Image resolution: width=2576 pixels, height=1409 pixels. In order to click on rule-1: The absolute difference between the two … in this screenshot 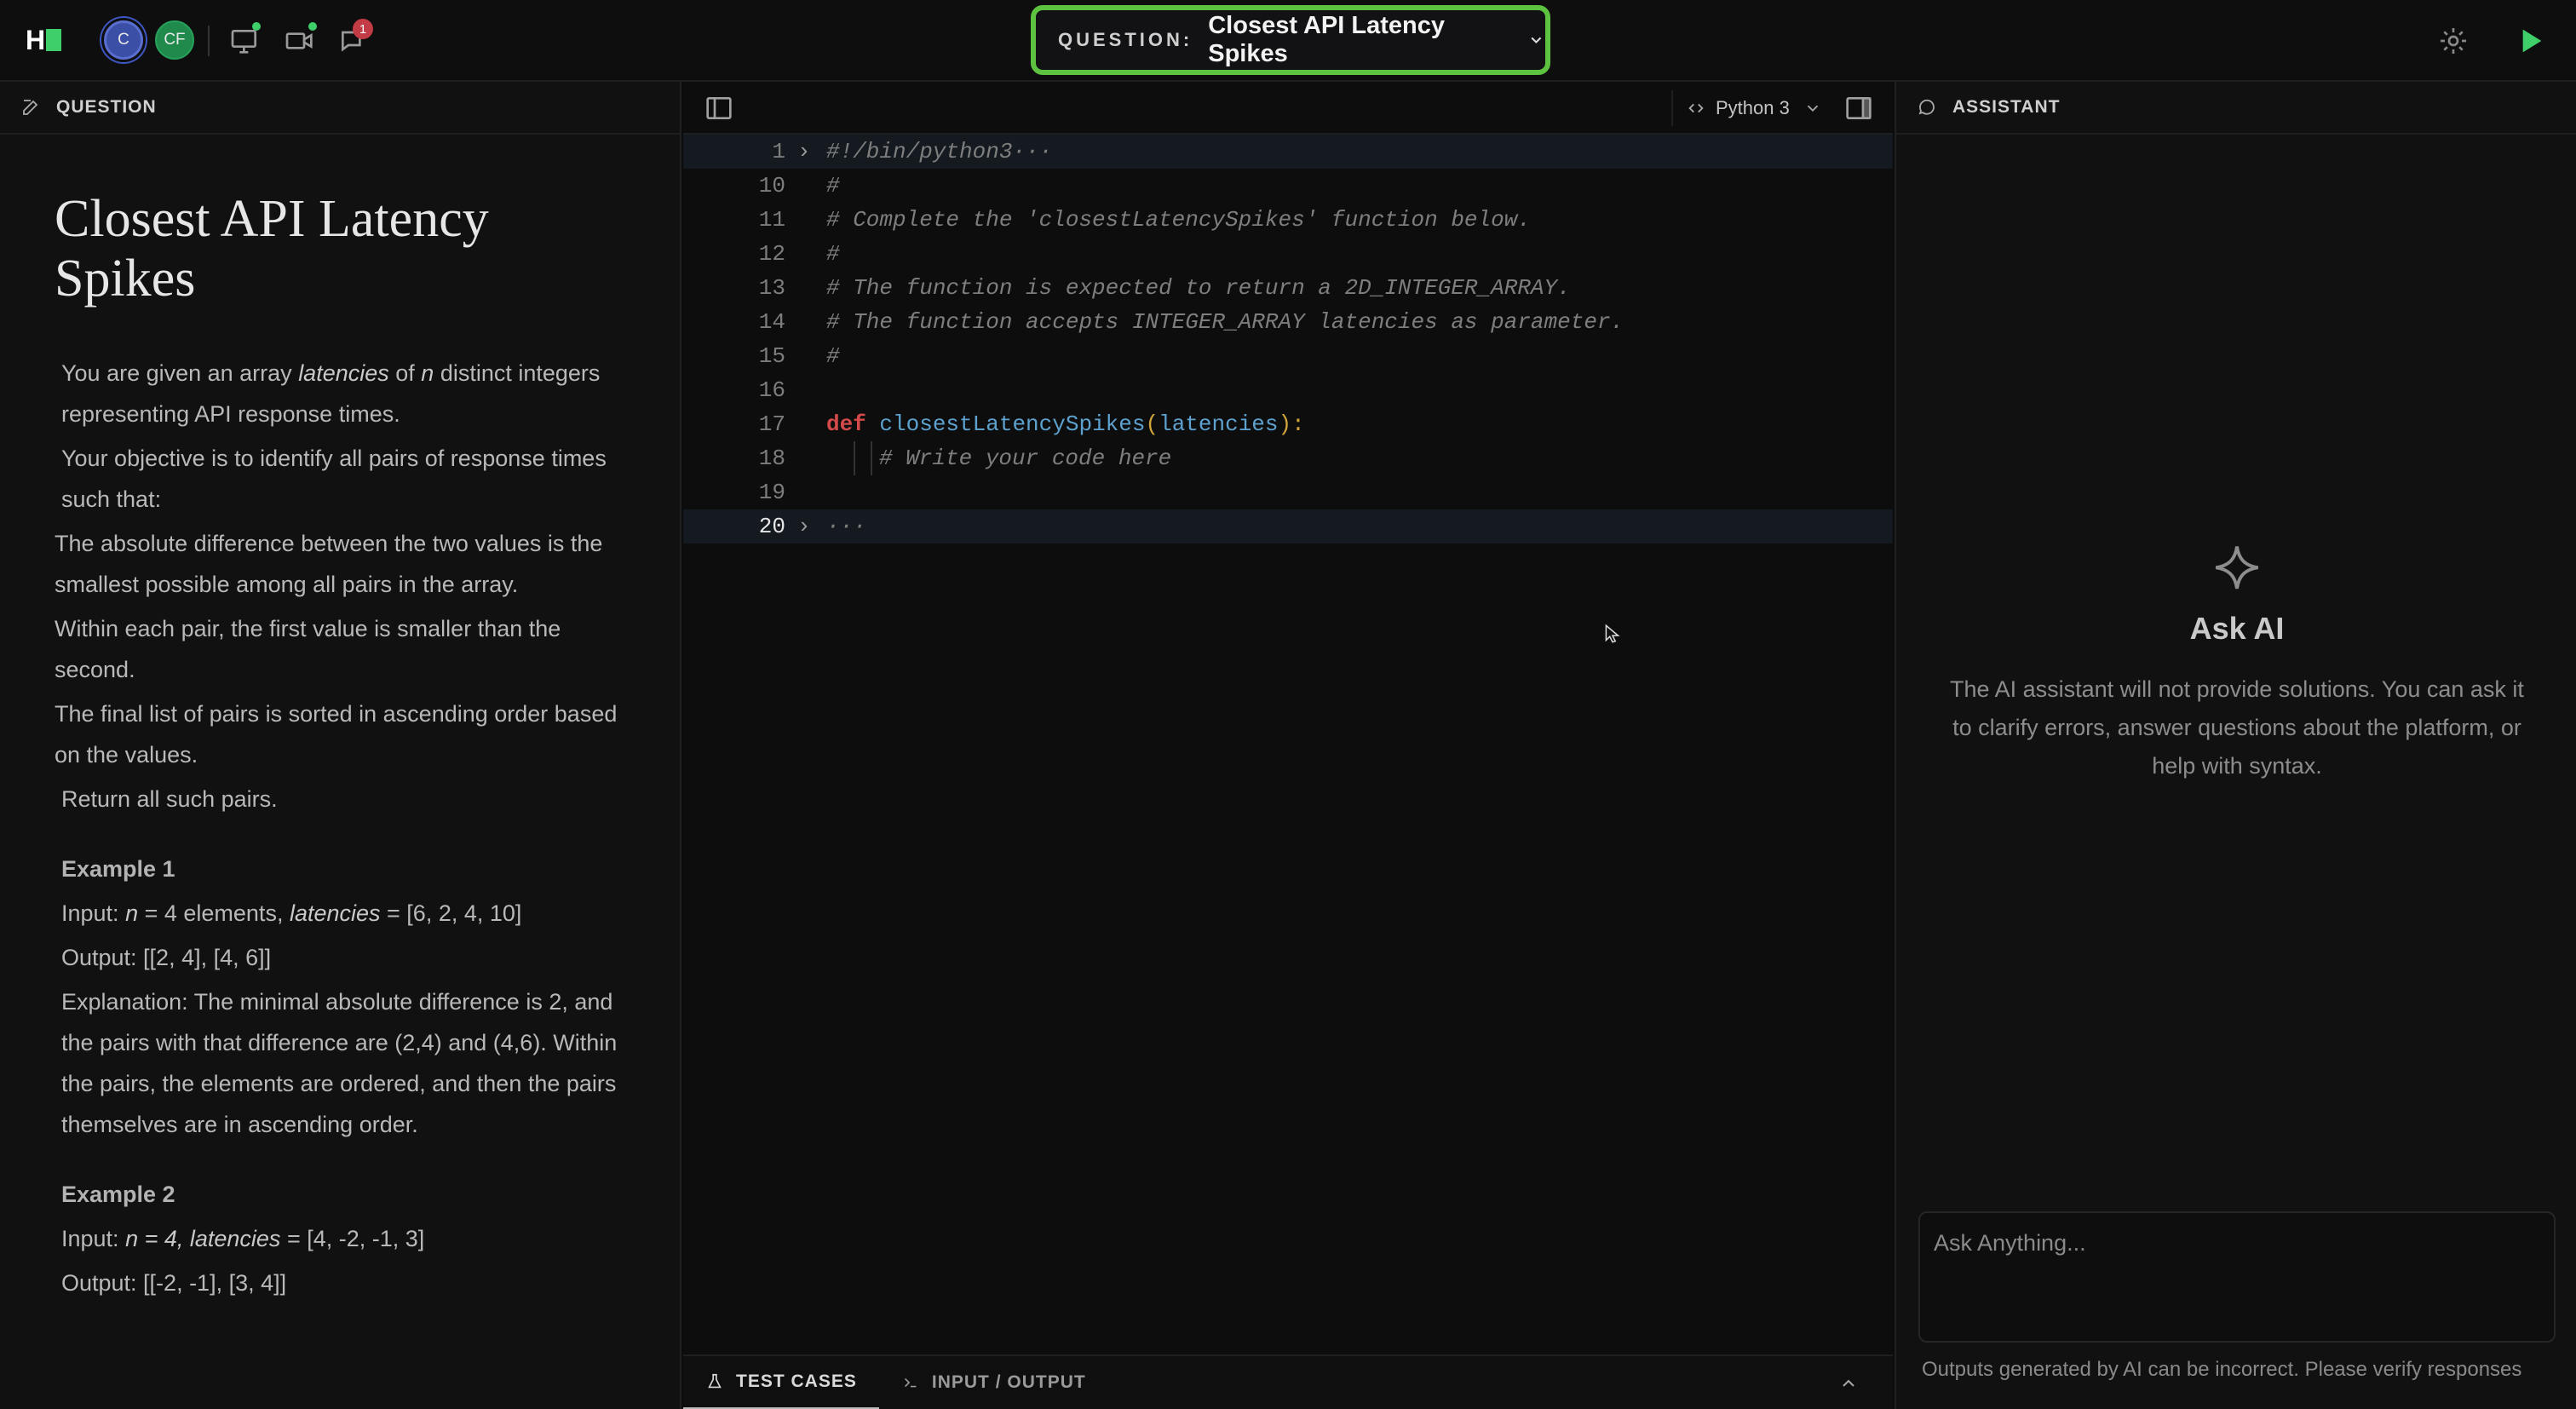, I will do `click(329, 564)`.